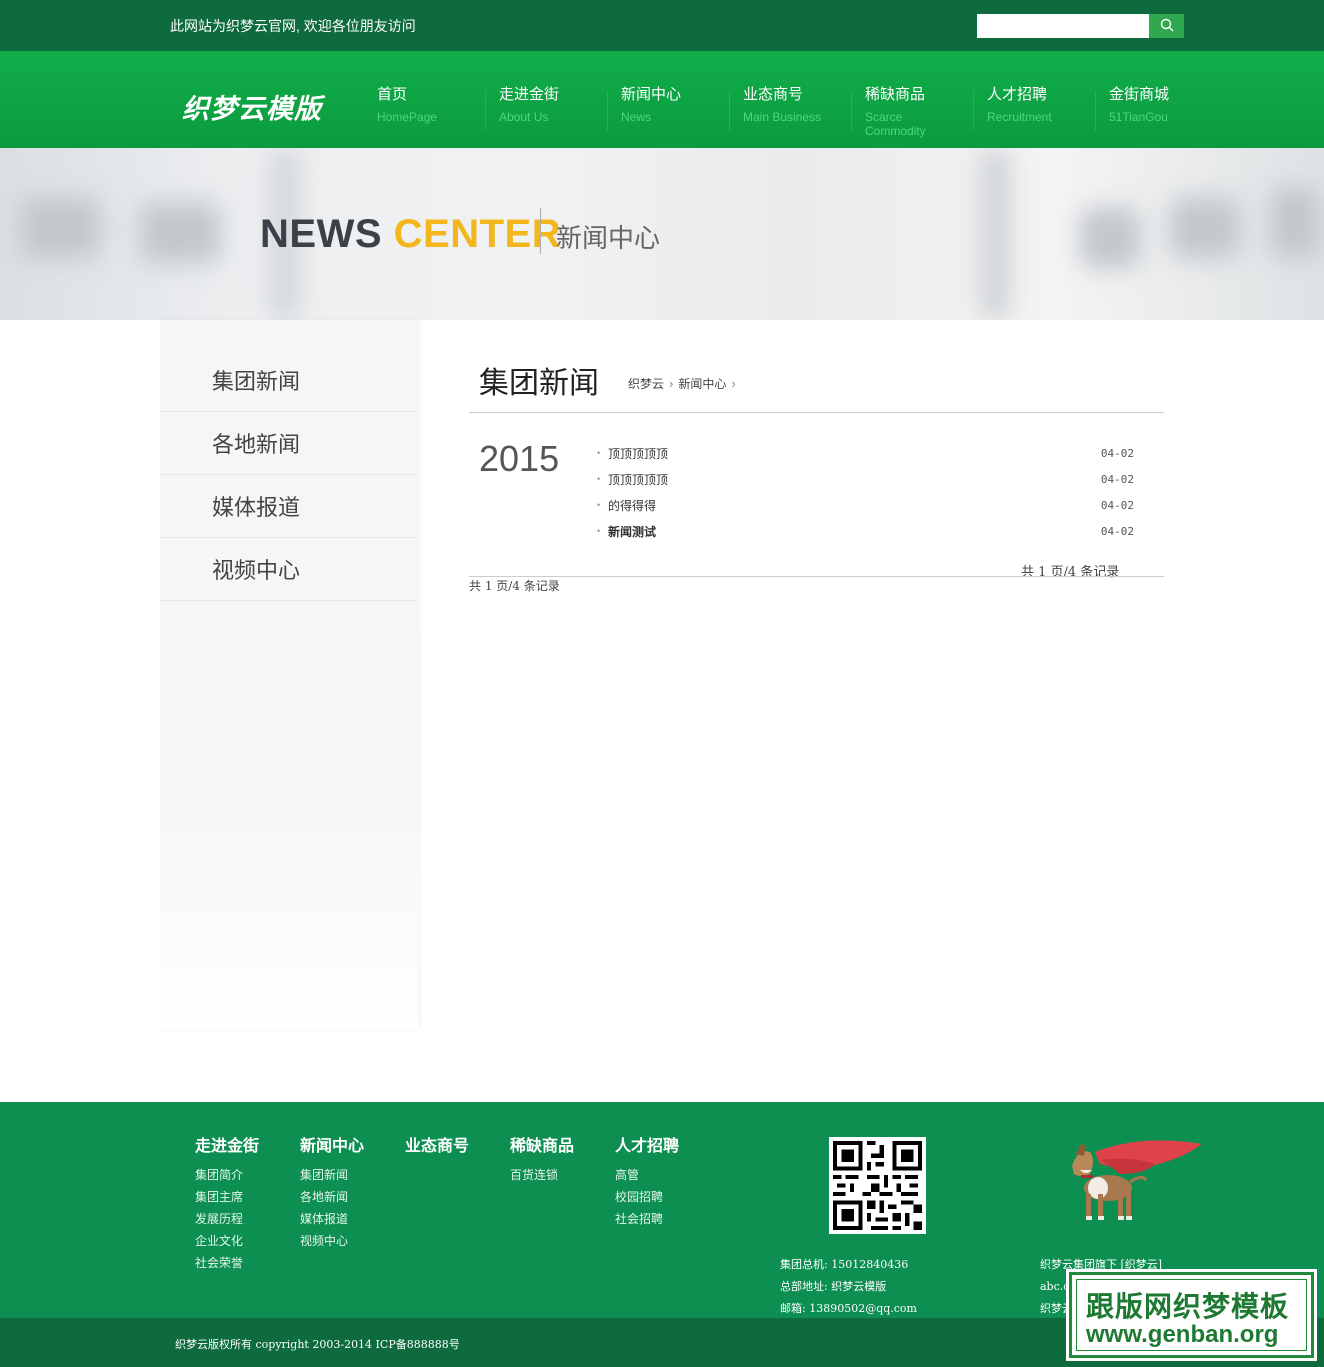 The width and height of the screenshot is (1324, 1367). Describe the element at coordinates (1130, 1180) in the screenshot. I see `mascot-dog-image` at that location.